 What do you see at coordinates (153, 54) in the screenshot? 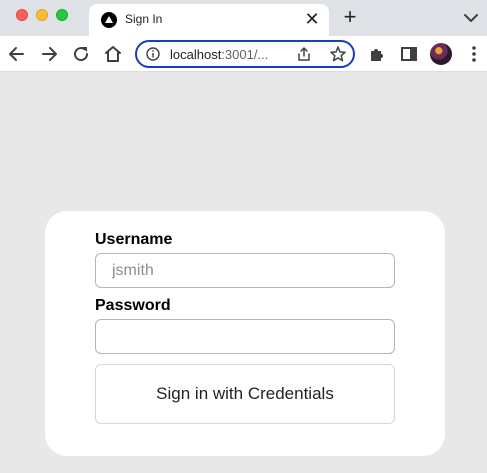
I see `info-icon` at bounding box center [153, 54].